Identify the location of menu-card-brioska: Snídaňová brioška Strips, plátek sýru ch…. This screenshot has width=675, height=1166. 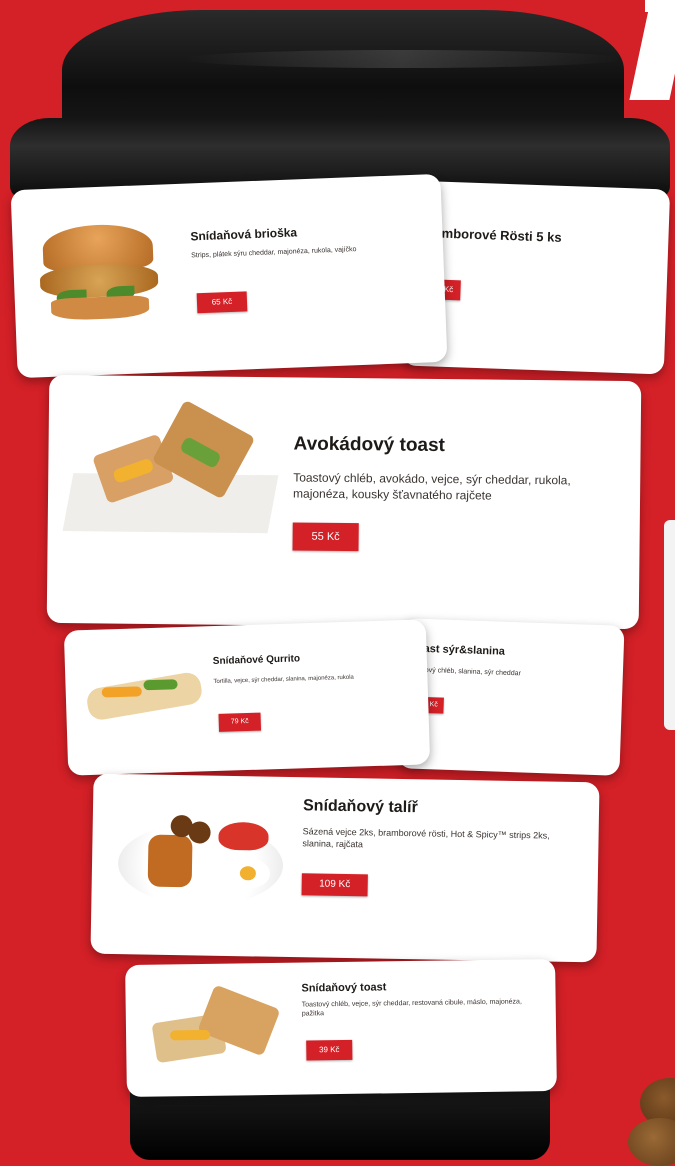
(229, 276).